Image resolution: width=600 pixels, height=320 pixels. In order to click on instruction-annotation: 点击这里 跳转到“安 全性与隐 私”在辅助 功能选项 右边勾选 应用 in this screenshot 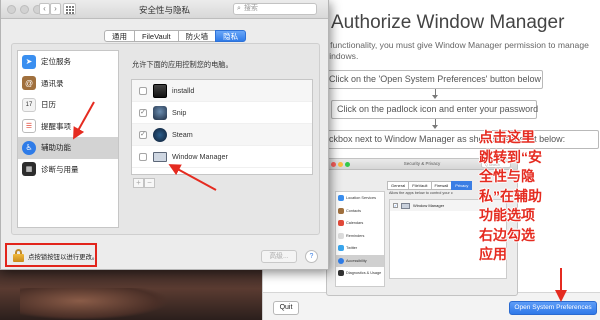, I will do `click(538, 196)`.